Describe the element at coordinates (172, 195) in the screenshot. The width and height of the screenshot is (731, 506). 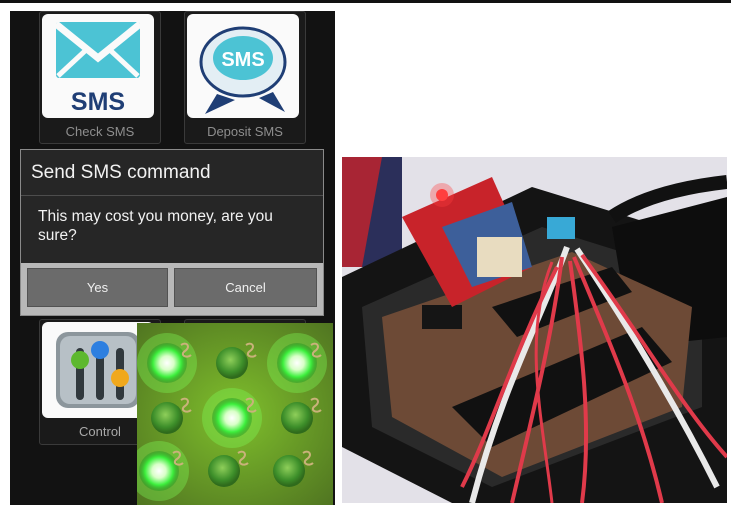
I see `dialog-divider` at that location.